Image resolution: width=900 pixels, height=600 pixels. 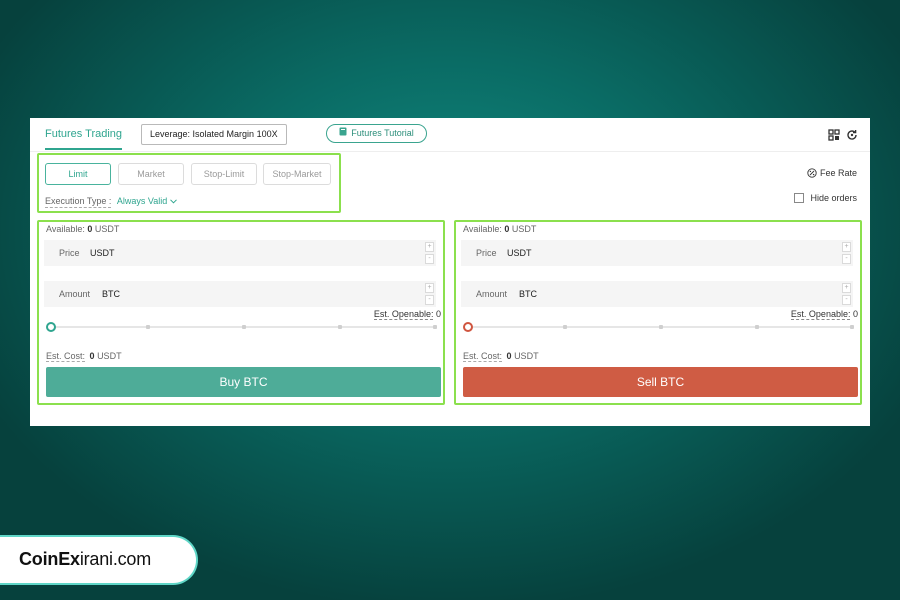 What do you see at coordinates (243, 382) in the screenshot?
I see `buy-btc-button: Buy BTC` at bounding box center [243, 382].